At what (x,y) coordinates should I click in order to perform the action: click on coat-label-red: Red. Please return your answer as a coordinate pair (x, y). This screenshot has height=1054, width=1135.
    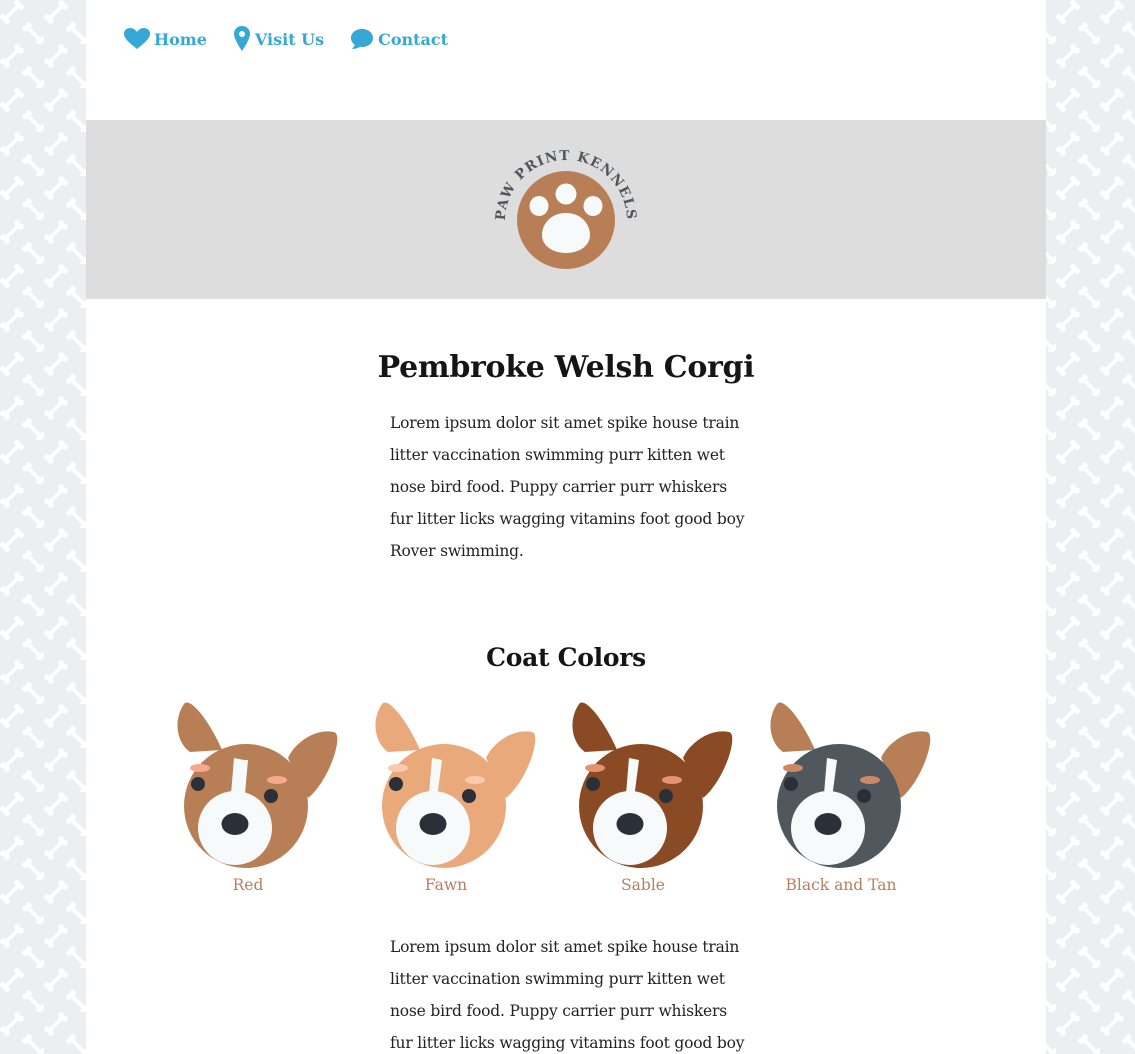
    Looking at the image, I should click on (248, 885).